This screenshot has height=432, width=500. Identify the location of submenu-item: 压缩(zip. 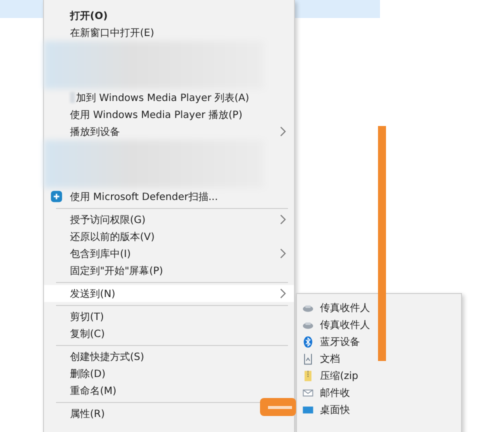
(379, 375).